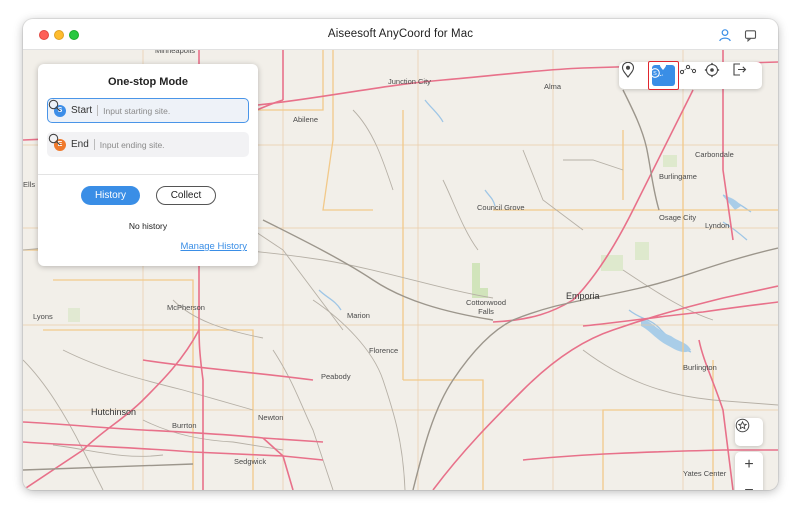  I want to click on empty-history-text: No history, so click(148, 226).